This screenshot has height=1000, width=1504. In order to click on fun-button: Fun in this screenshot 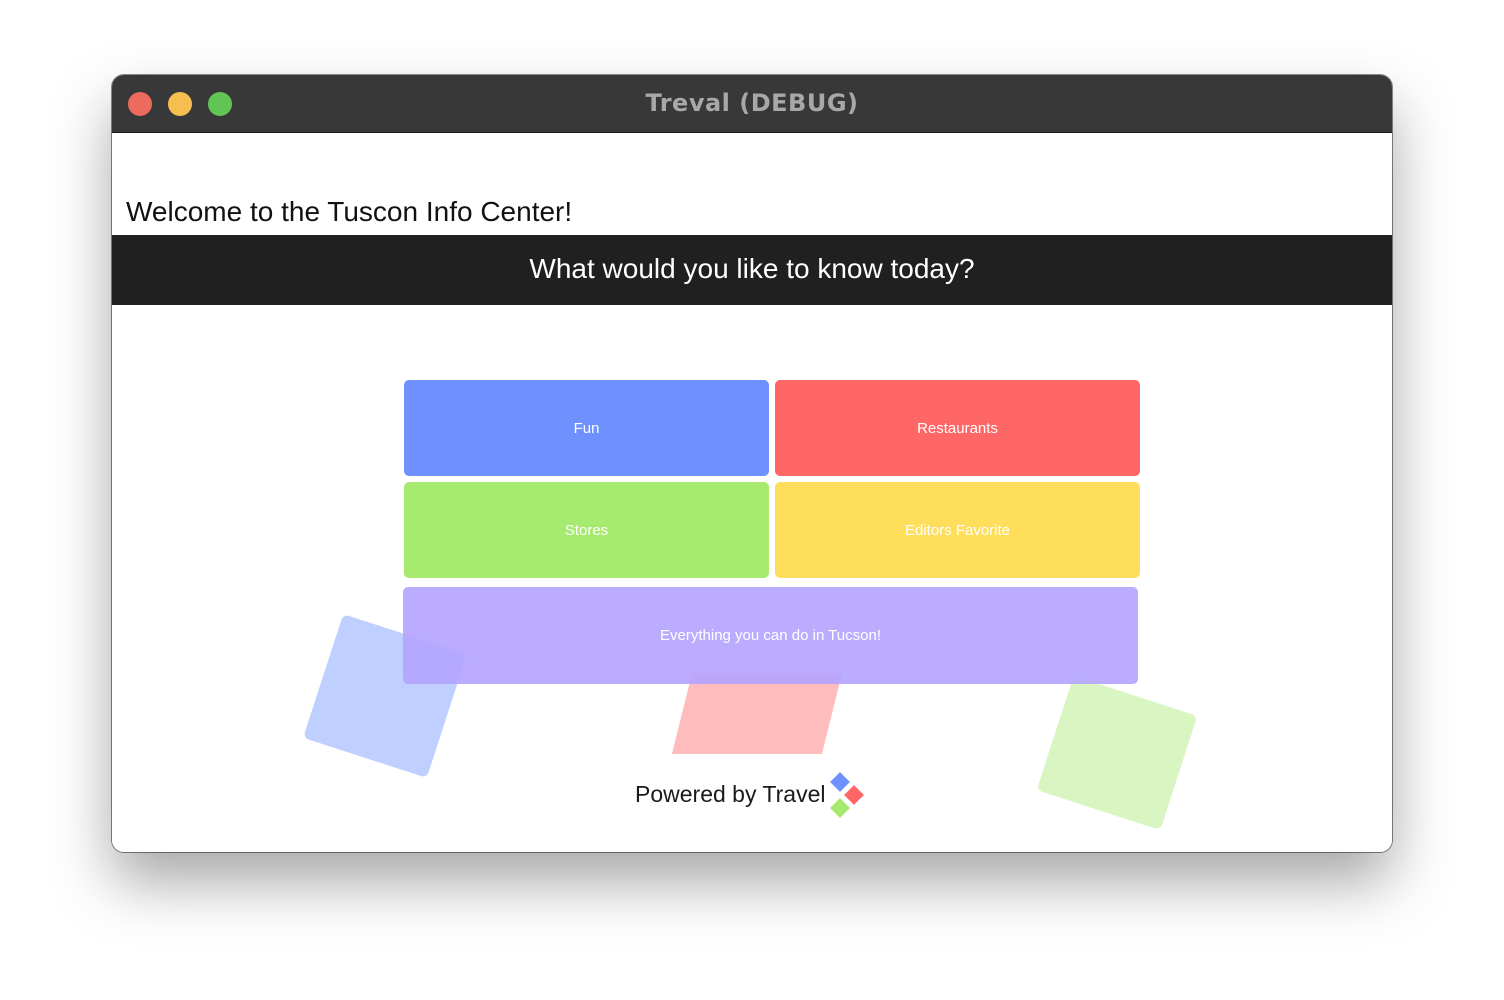, I will do `click(586, 428)`.